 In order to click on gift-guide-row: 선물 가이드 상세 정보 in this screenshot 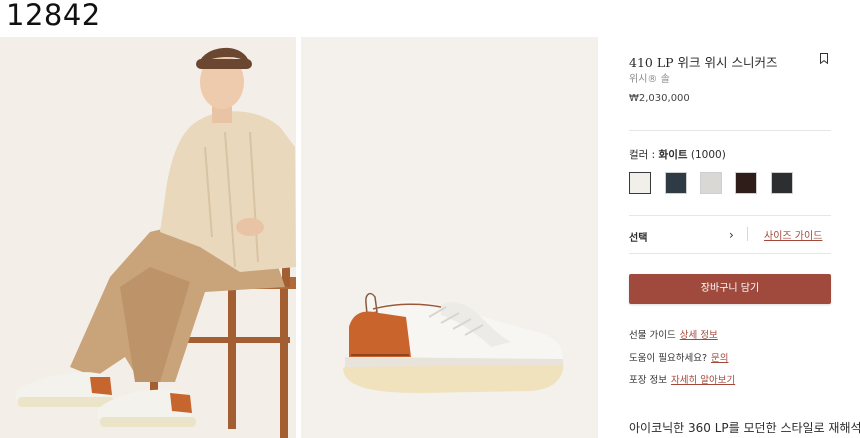, I will do `click(673, 334)`.